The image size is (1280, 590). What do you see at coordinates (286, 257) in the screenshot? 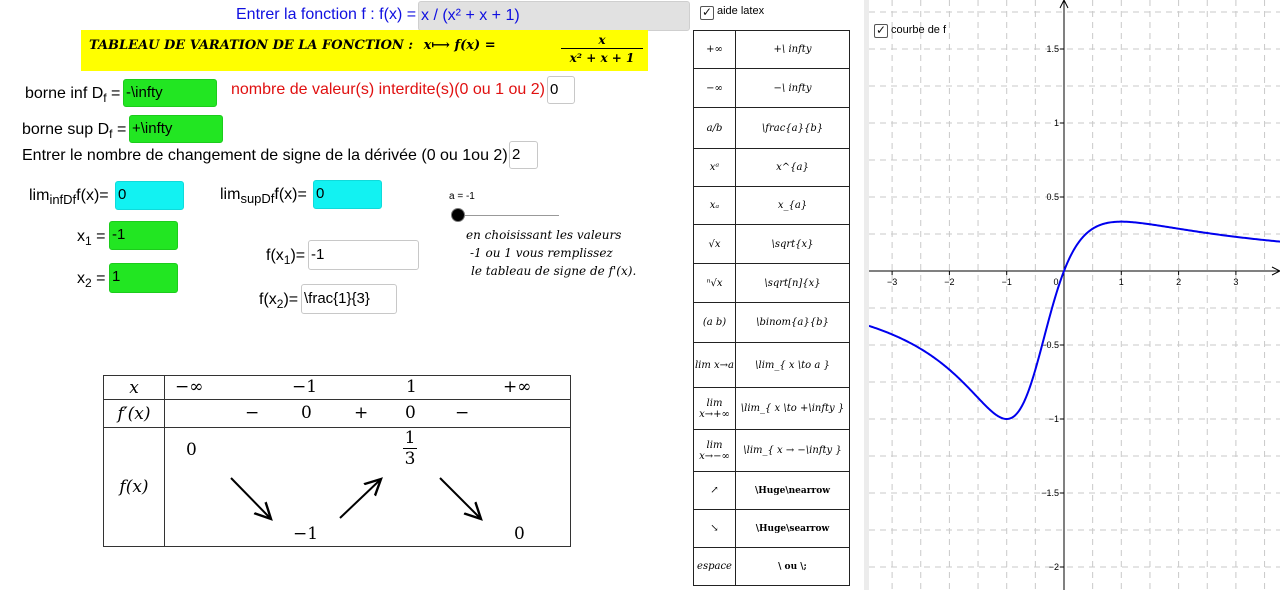
I see `fx1-label: f(x1)=` at bounding box center [286, 257].